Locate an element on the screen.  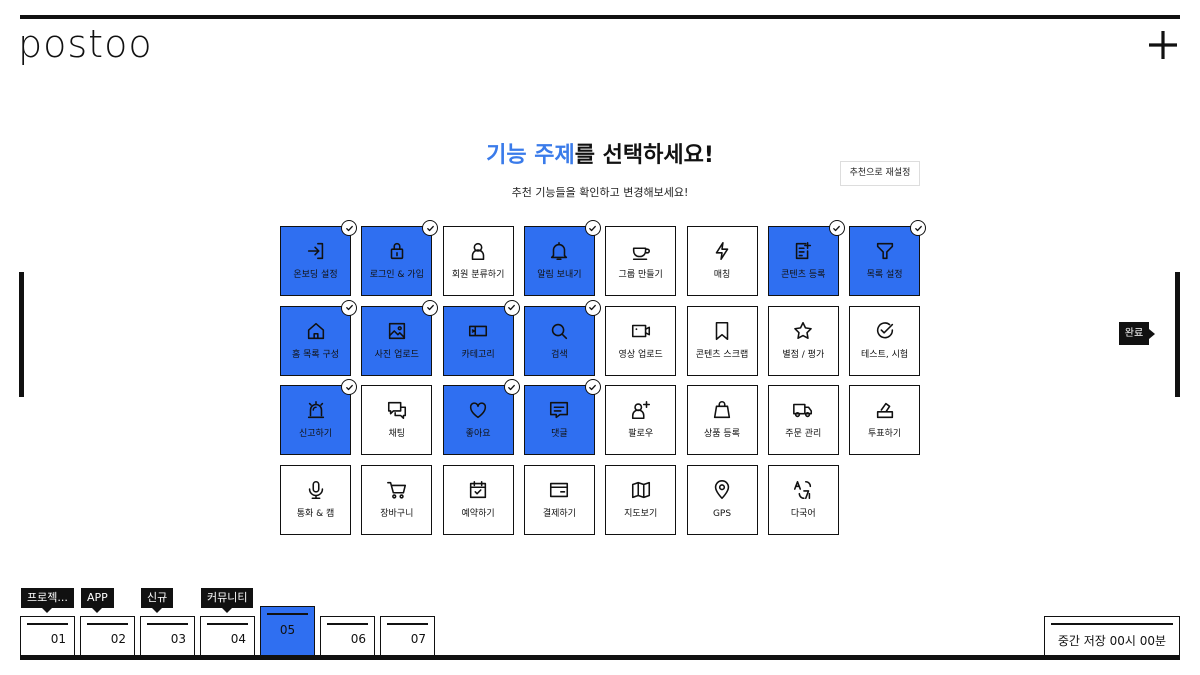
feature-card: 결제하기 is located at coordinates (559, 499).